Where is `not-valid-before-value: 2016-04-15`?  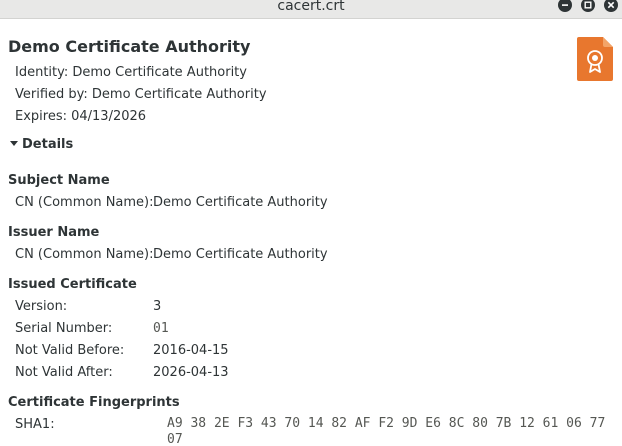 not-valid-before-value: 2016-04-15 is located at coordinates (191, 350).